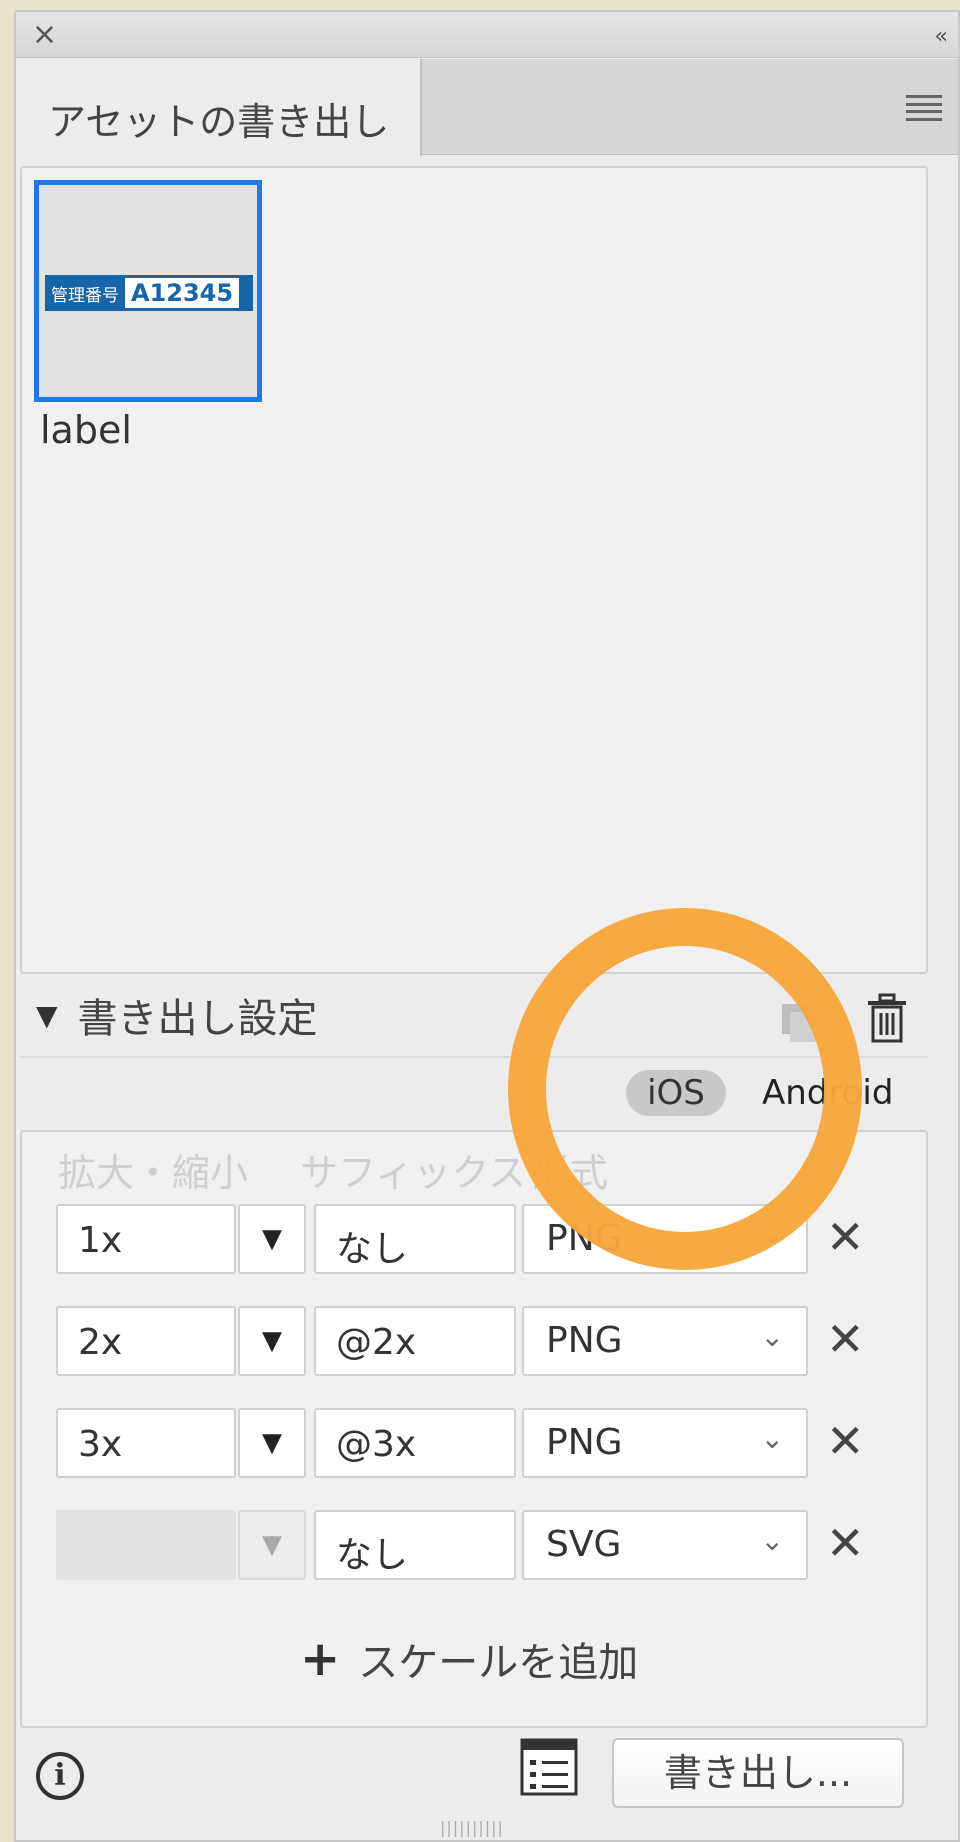  Describe the element at coordinates (584, 1544) in the screenshot. I see `format-value: SVG` at that location.